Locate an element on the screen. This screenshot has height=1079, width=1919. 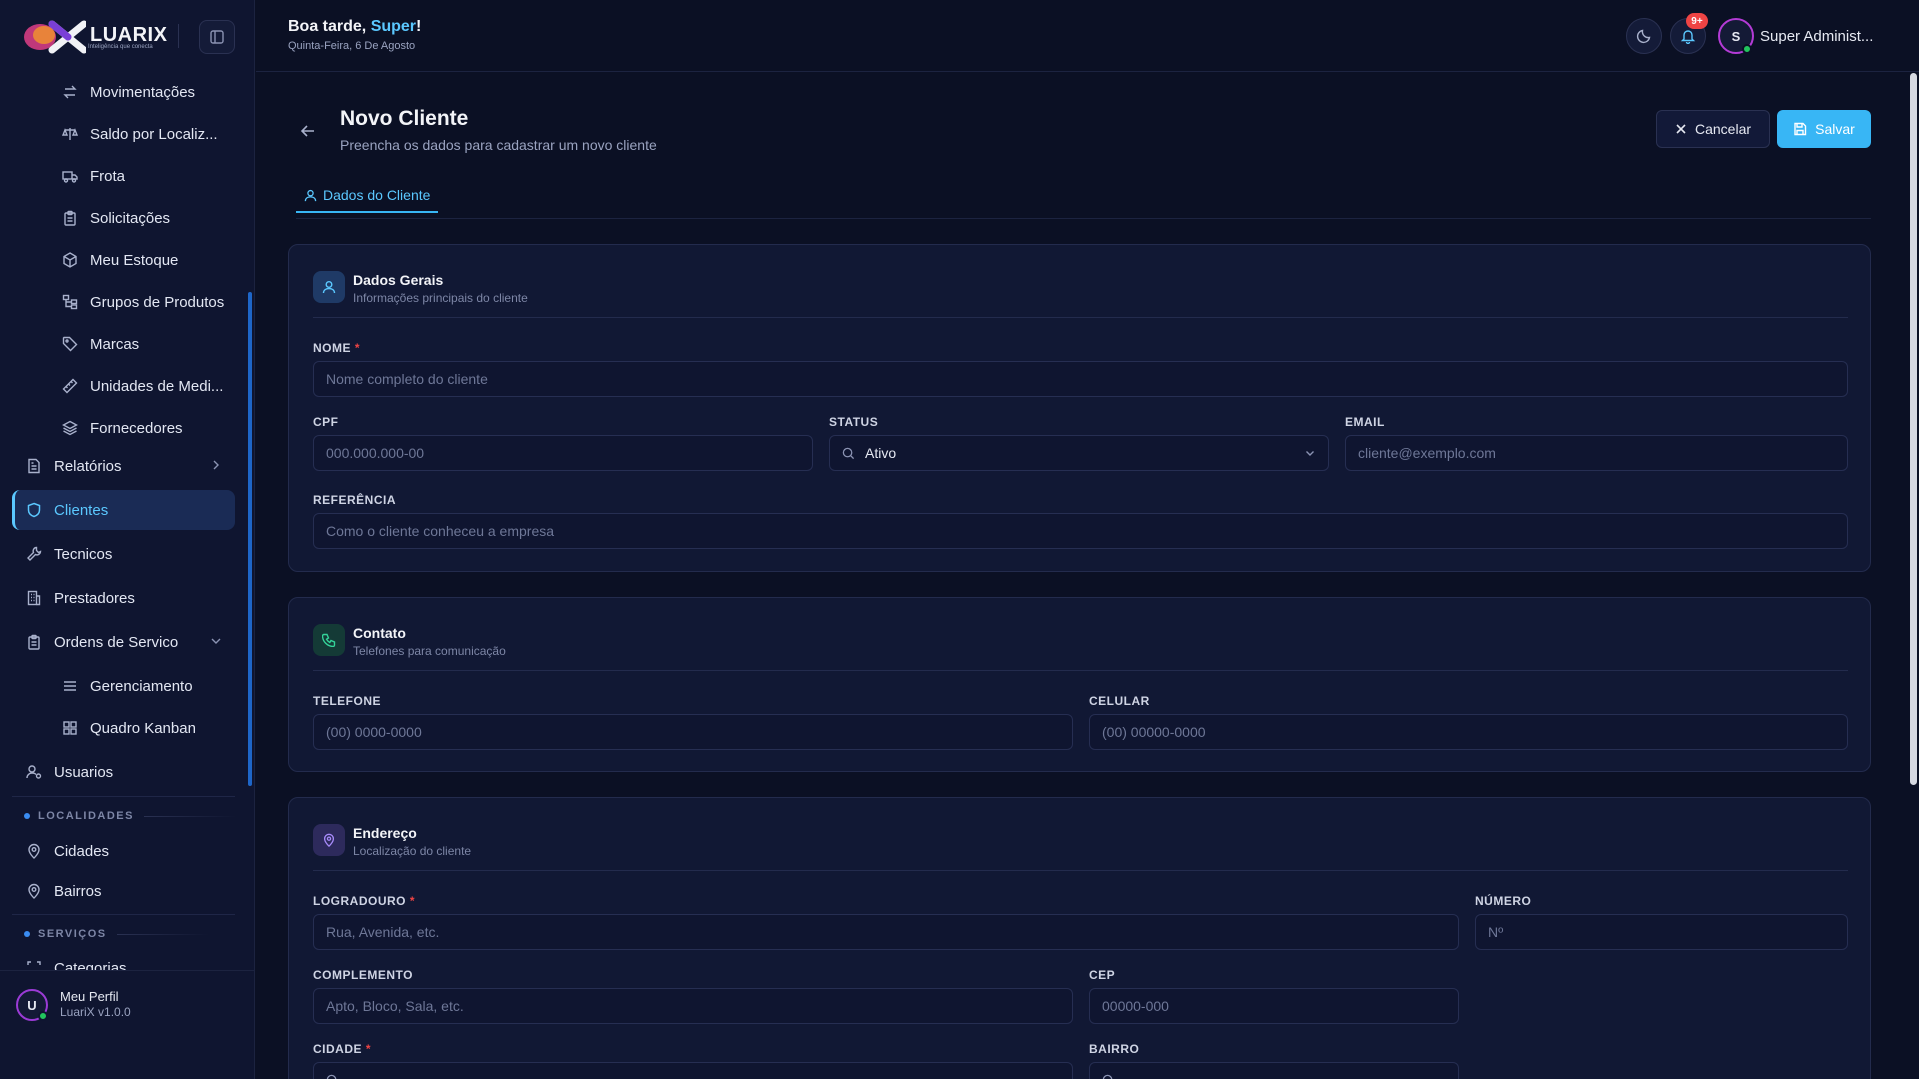
save-label: Salvar is located at coordinates (1835, 129).